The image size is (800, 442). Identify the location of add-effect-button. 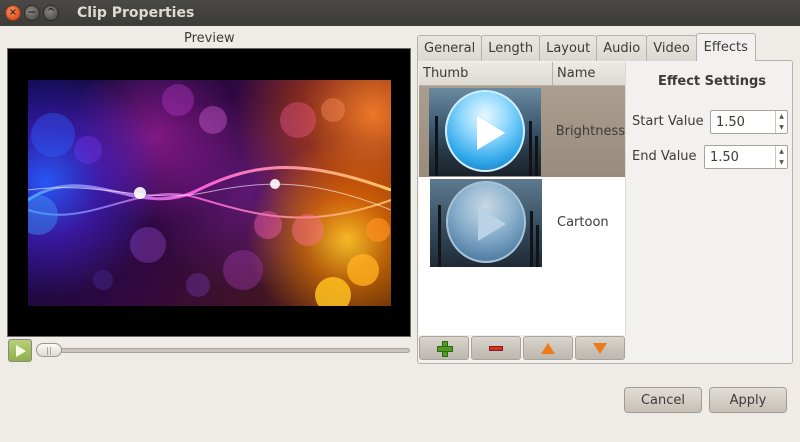
(444, 348).